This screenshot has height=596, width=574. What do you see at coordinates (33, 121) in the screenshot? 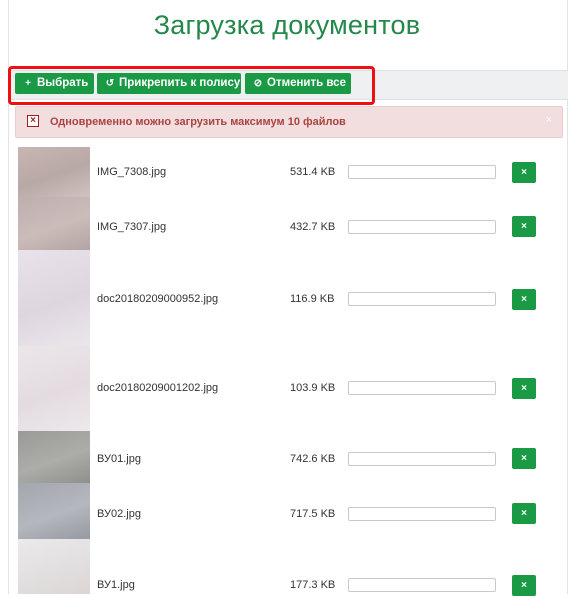
I see `error-icon: ×` at bounding box center [33, 121].